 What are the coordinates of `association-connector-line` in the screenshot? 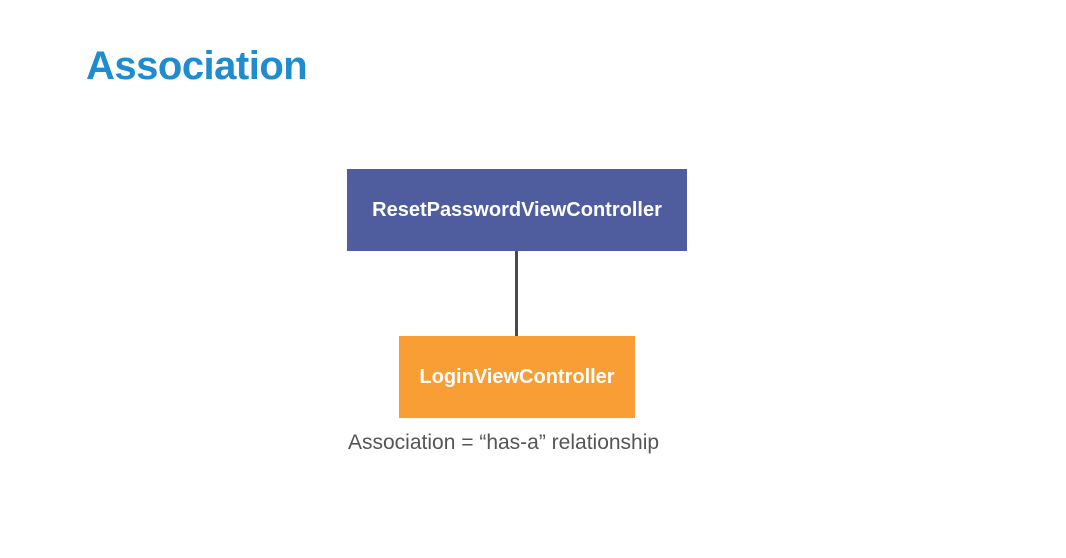 It's located at (516, 293).